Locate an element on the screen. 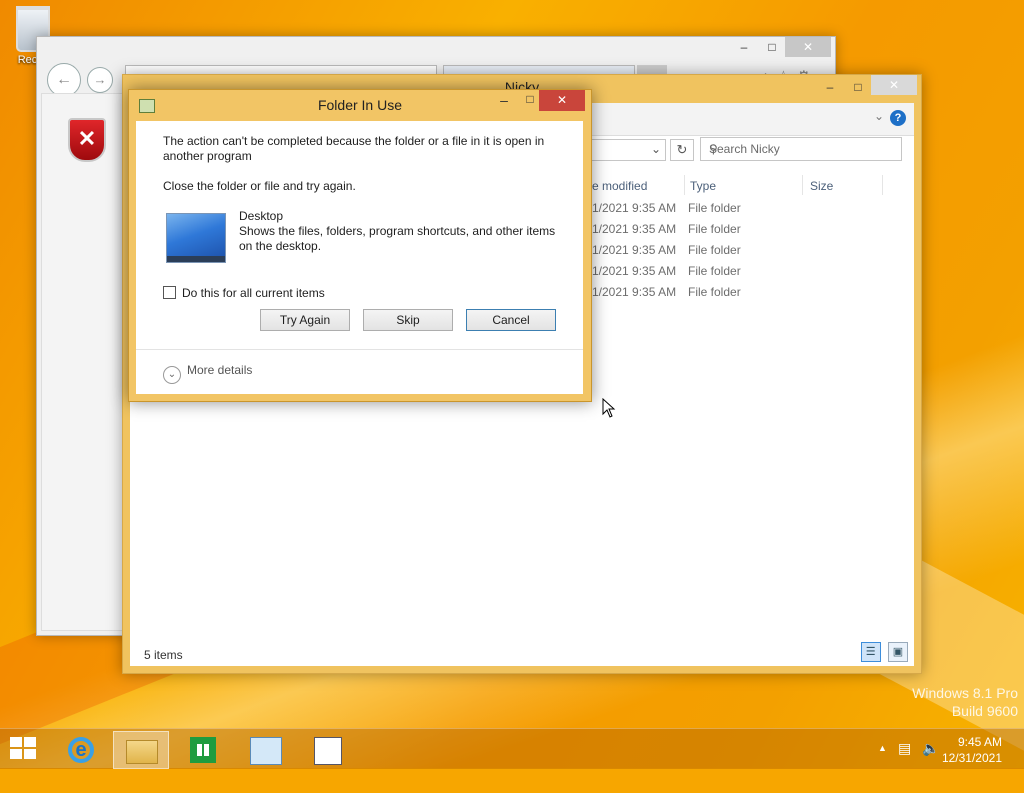 The image size is (1024, 793). checkbox-icon is located at coordinates (169, 292).